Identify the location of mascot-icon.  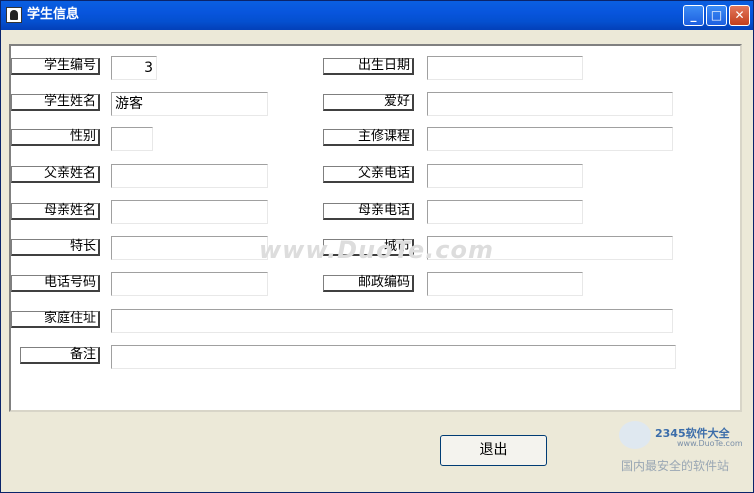
(635, 435).